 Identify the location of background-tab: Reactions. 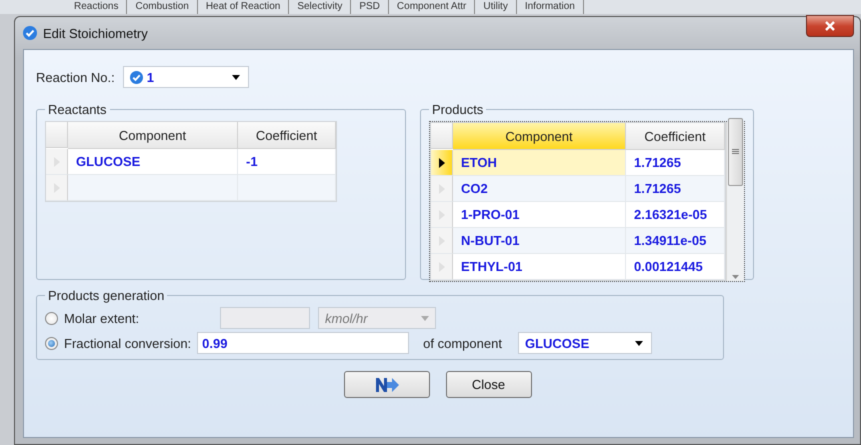
(97, 7).